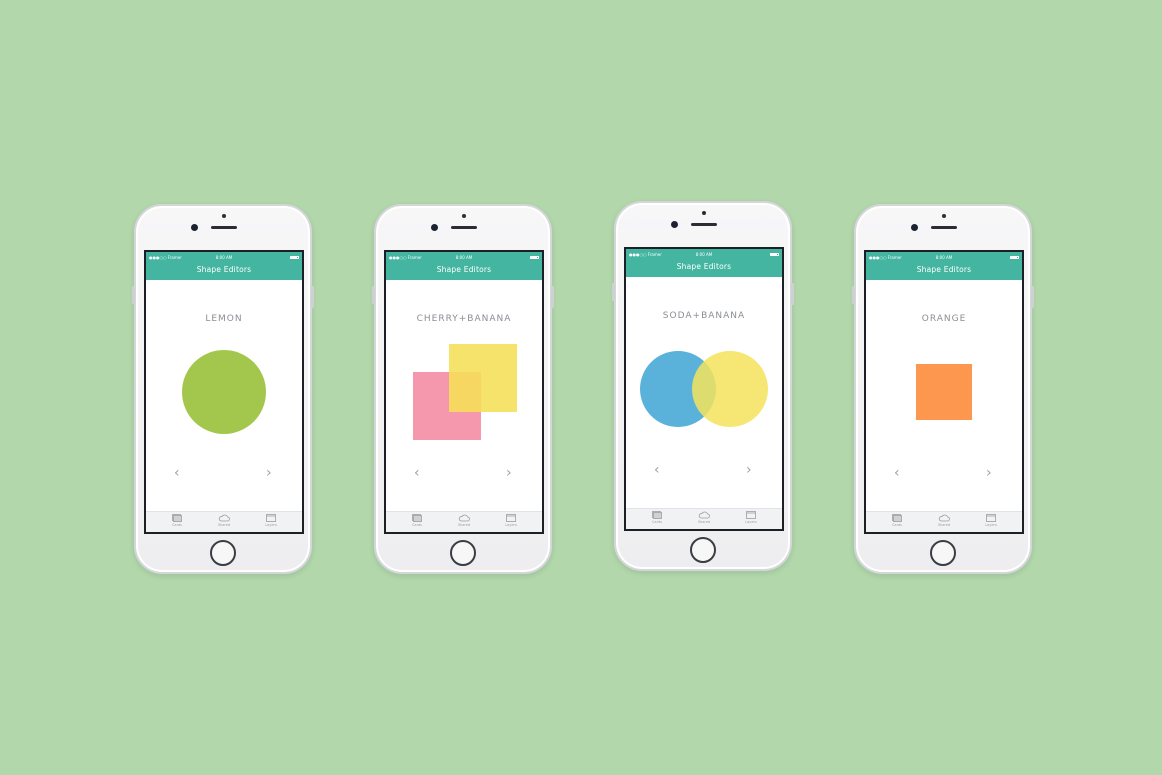 Image resolution: width=1162 pixels, height=775 pixels. Describe the element at coordinates (464, 319) in the screenshot. I see `fruit-label: CHERRY+BANANA` at that location.